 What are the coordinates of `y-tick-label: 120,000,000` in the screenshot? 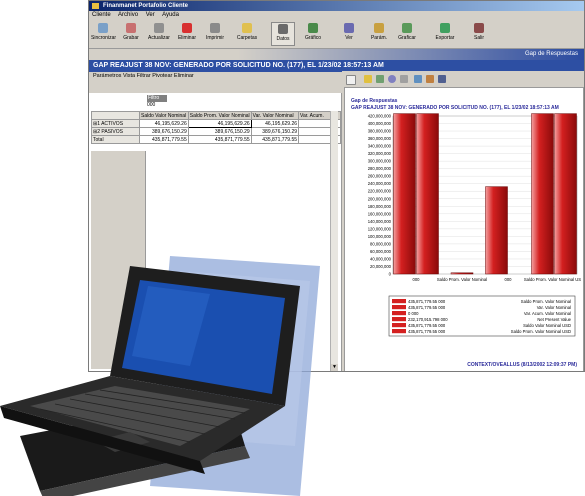 It's located at (380, 228).